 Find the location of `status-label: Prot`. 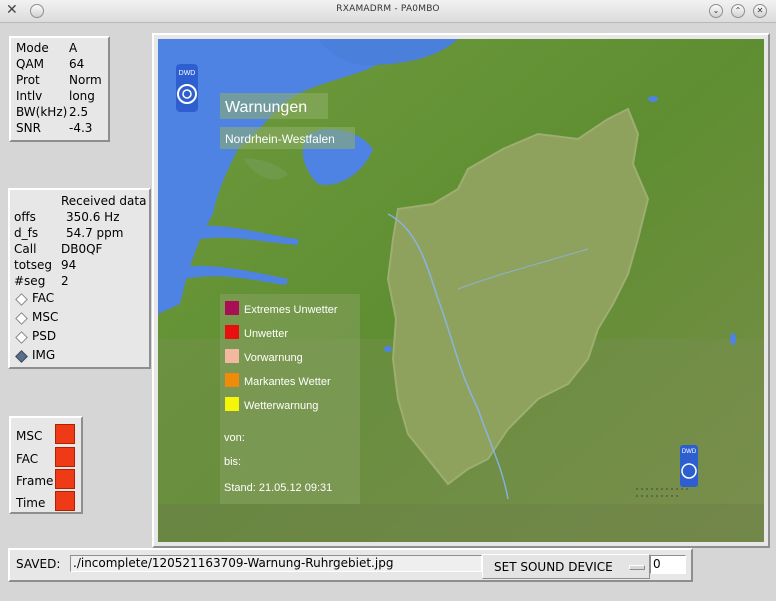

status-label: Prot is located at coordinates (28, 80).